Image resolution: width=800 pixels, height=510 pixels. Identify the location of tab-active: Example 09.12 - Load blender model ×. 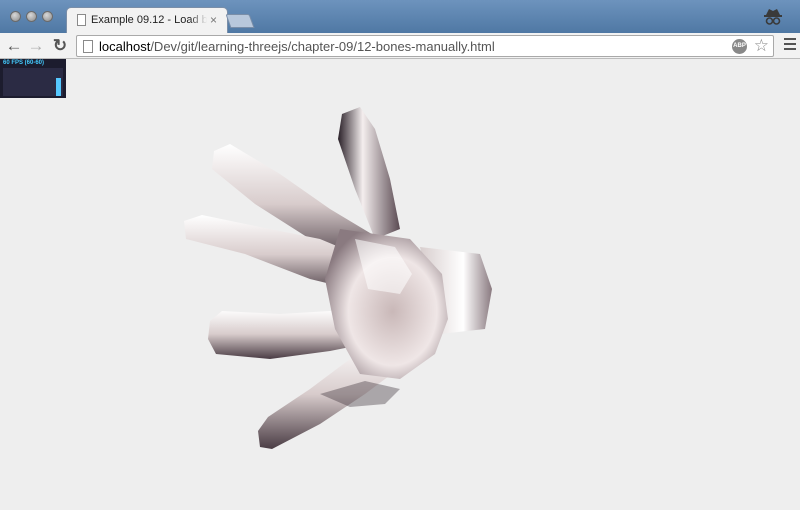
(147, 20).